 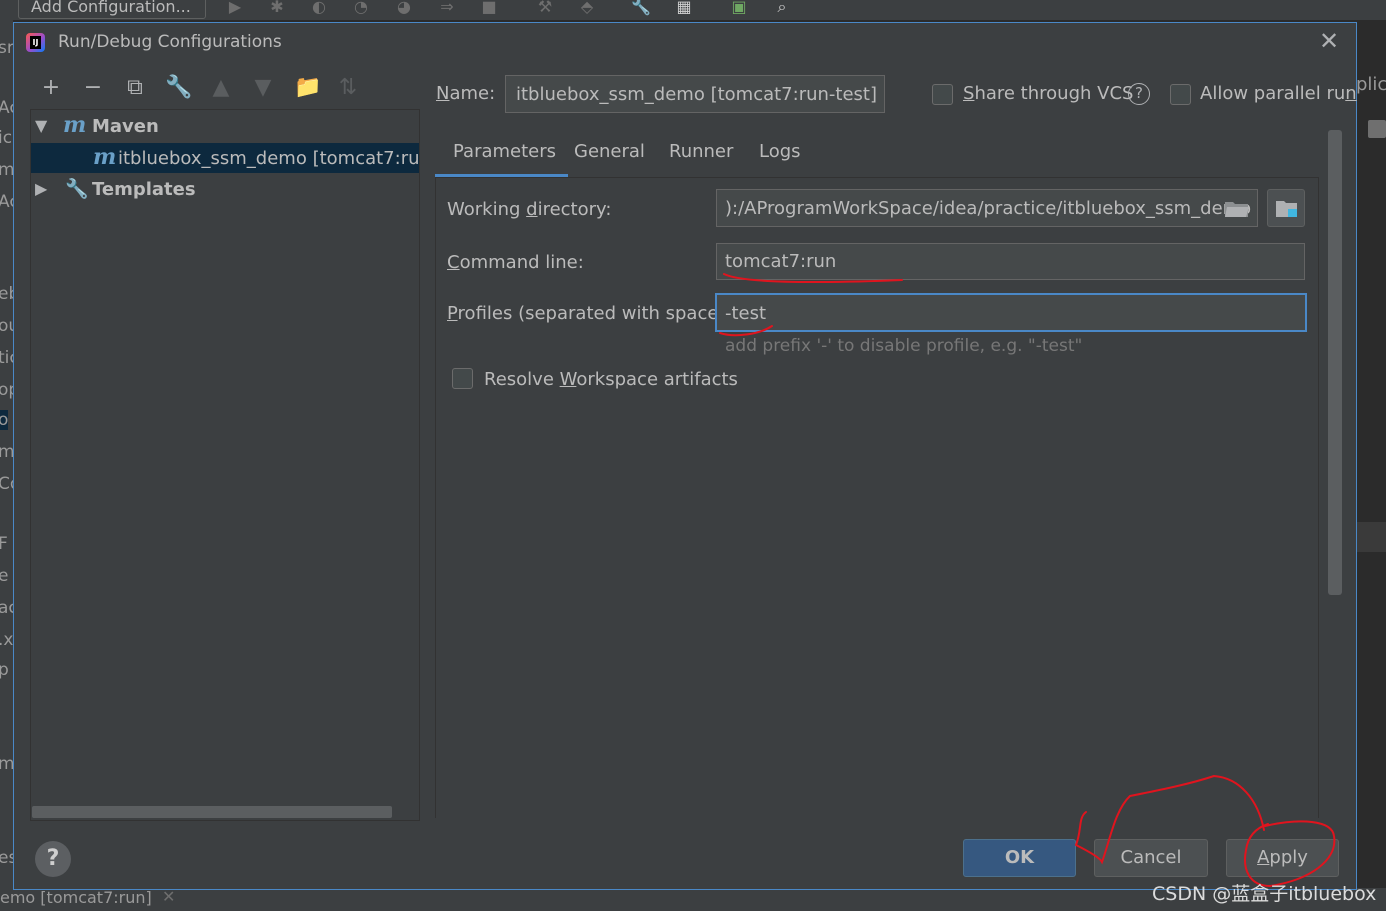 I want to click on tab-parameters: Parameters, so click(x=504, y=151).